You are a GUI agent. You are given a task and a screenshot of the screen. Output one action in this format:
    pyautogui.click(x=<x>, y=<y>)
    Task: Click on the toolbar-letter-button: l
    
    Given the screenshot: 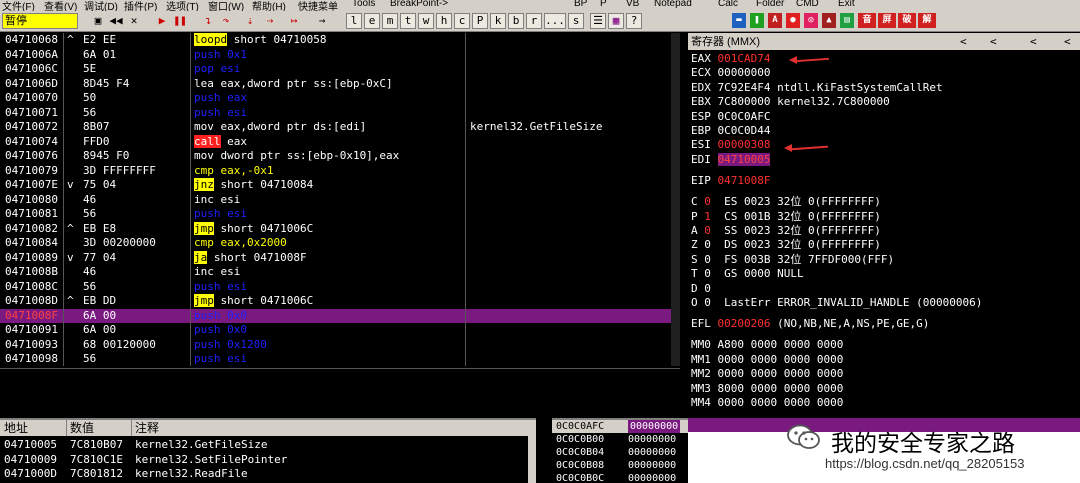 What is the action you would take?
    pyautogui.click(x=354, y=21)
    